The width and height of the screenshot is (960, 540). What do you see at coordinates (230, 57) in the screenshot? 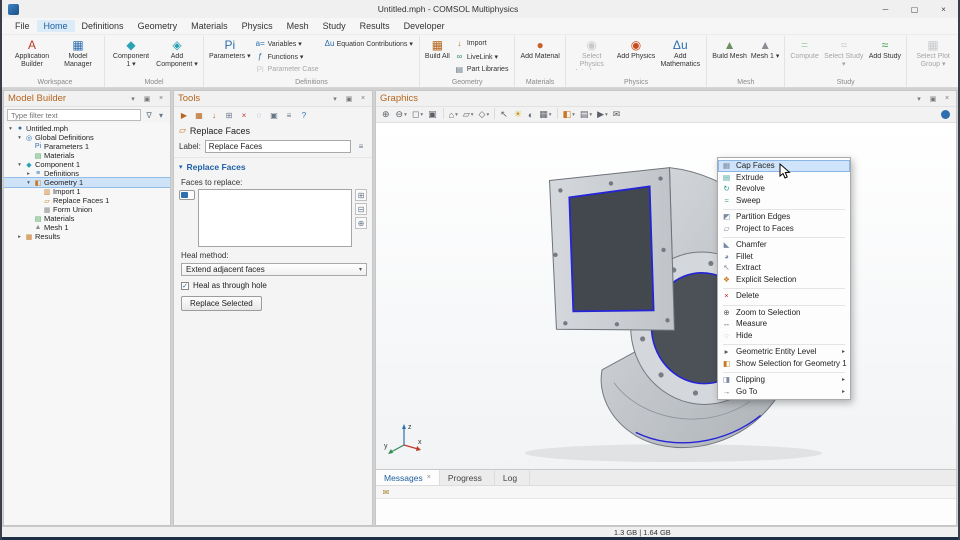
I see `parameters-button: Pi Parameters ▾` at bounding box center [230, 57].